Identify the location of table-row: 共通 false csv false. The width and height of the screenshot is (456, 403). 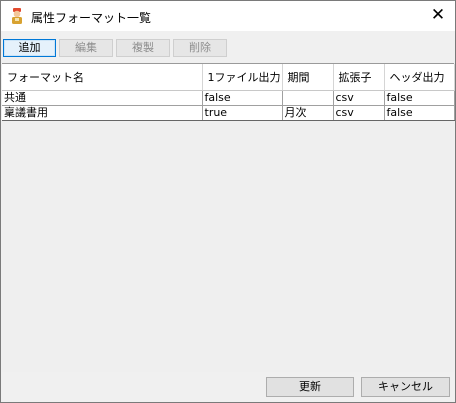
(228, 98).